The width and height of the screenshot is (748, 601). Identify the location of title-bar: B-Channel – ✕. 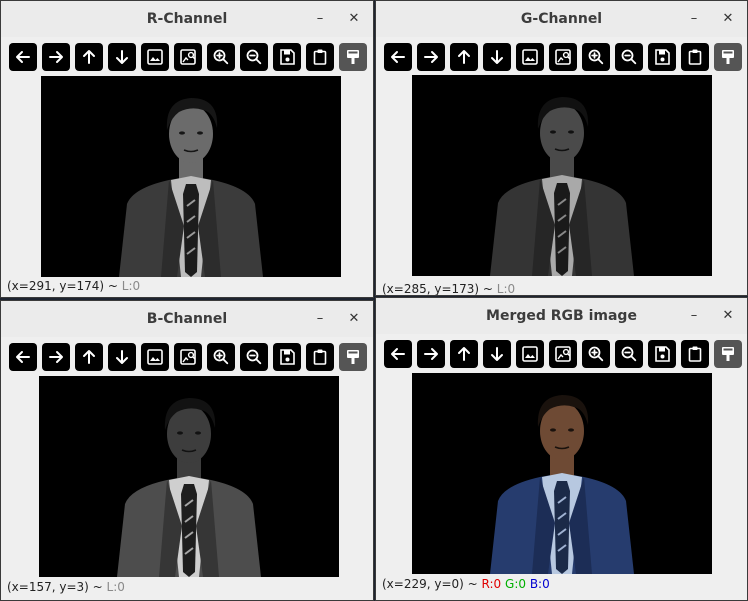
(187, 319).